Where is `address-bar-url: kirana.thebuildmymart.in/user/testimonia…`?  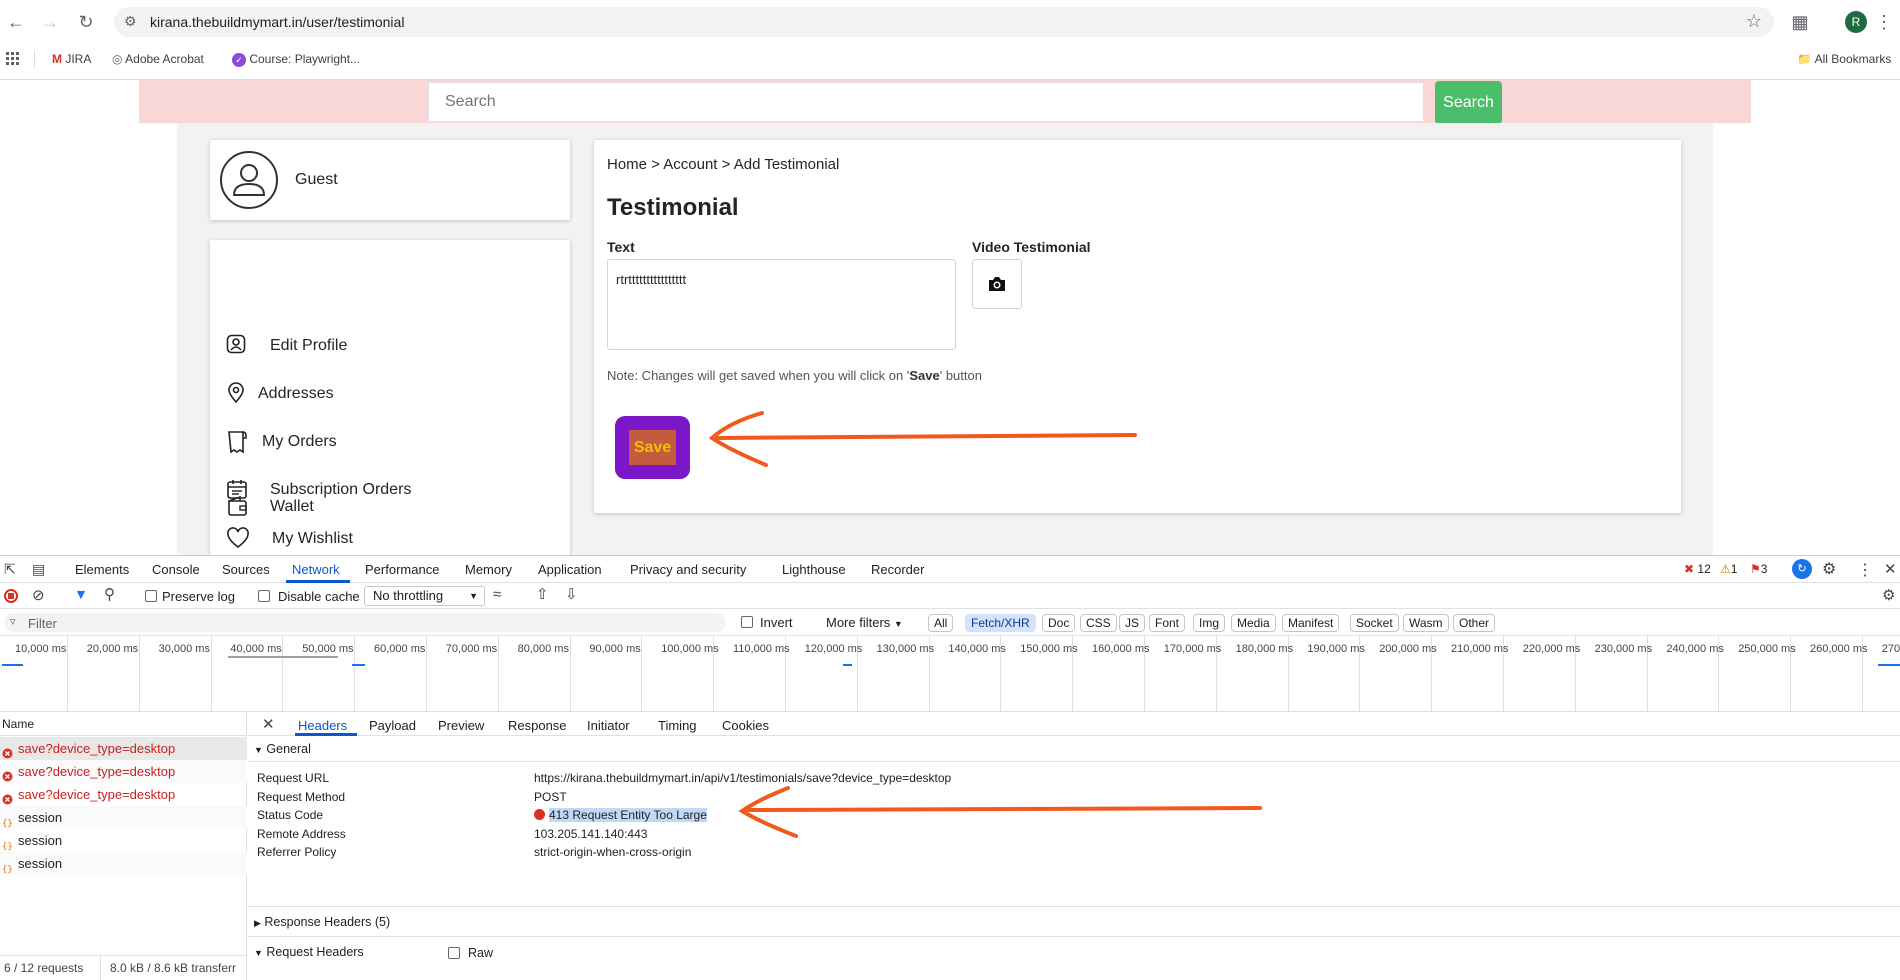 address-bar-url: kirana.thebuildmymart.in/user/testimonia… is located at coordinates (277, 22).